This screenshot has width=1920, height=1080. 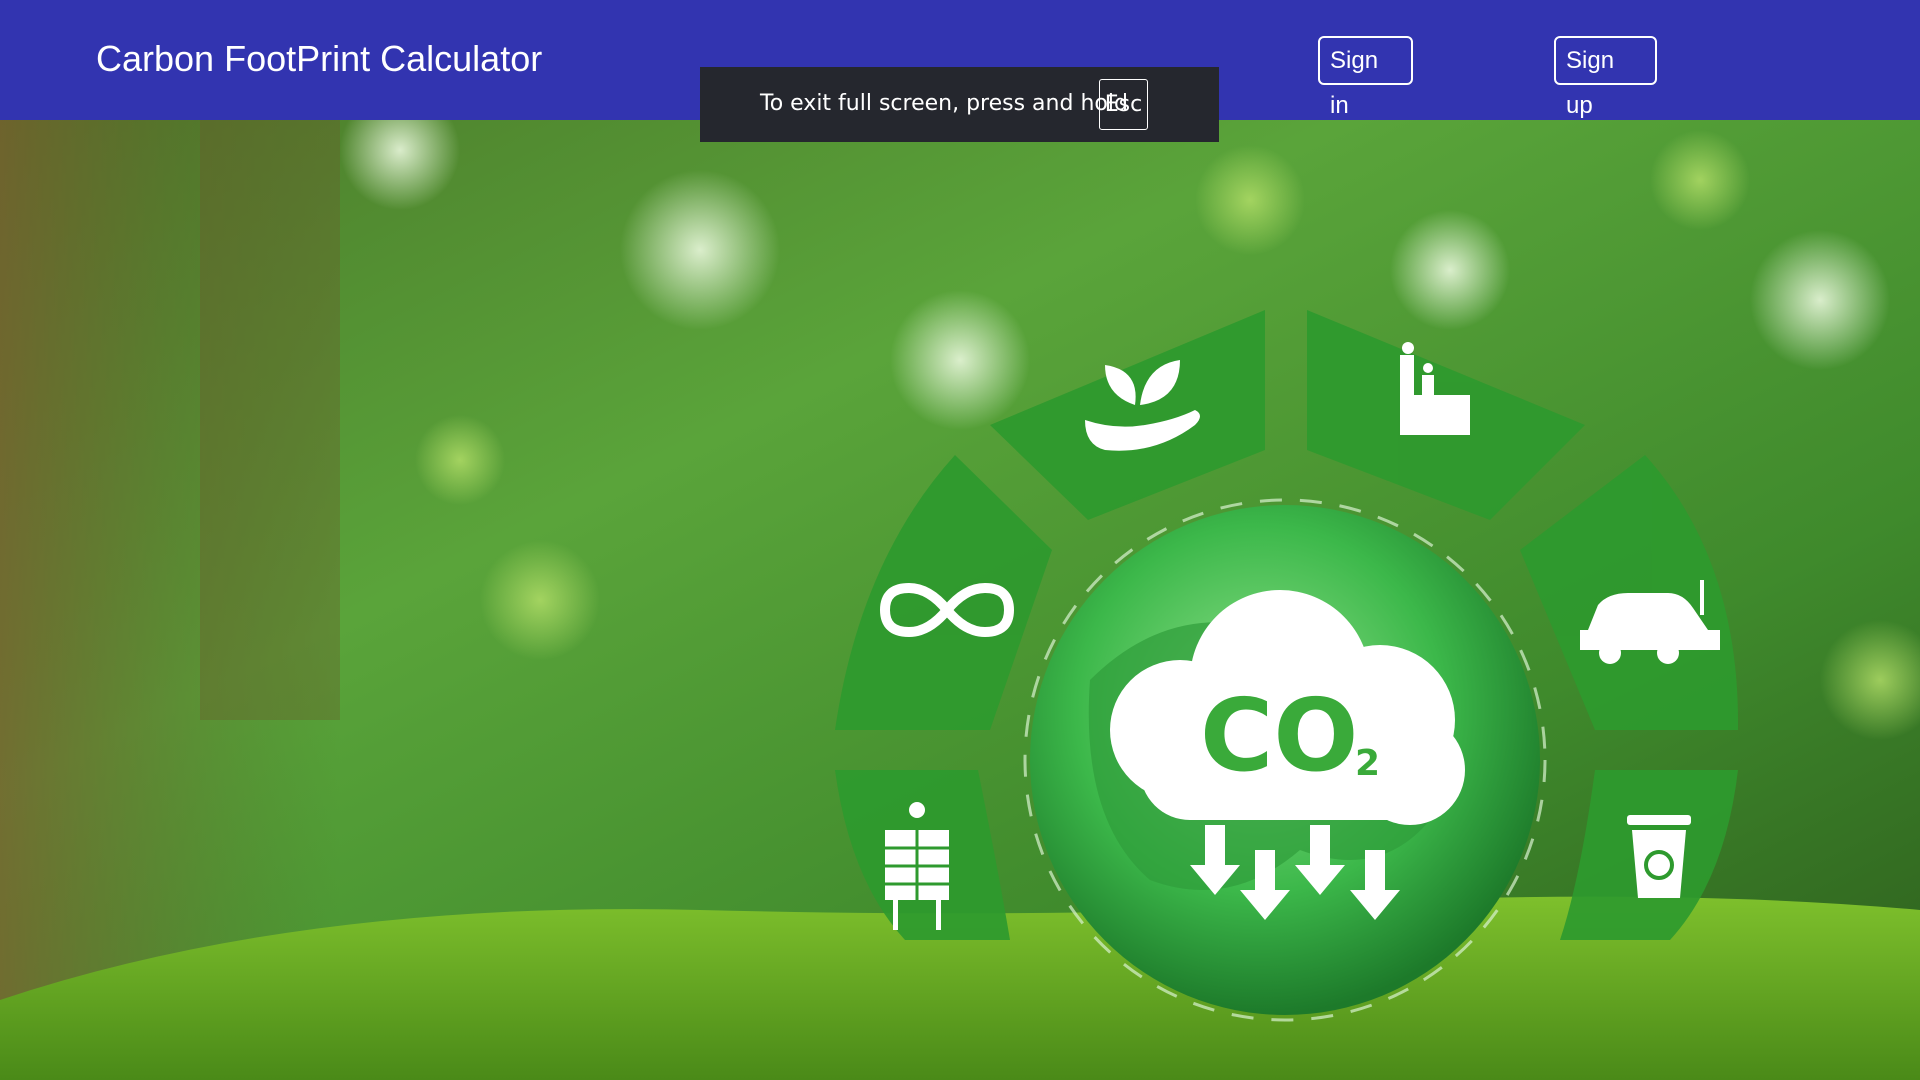 What do you see at coordinates (1123, 104) in the screenshot?
I see `esc-key-badge: Esc` at bounding box center [1123, 104].